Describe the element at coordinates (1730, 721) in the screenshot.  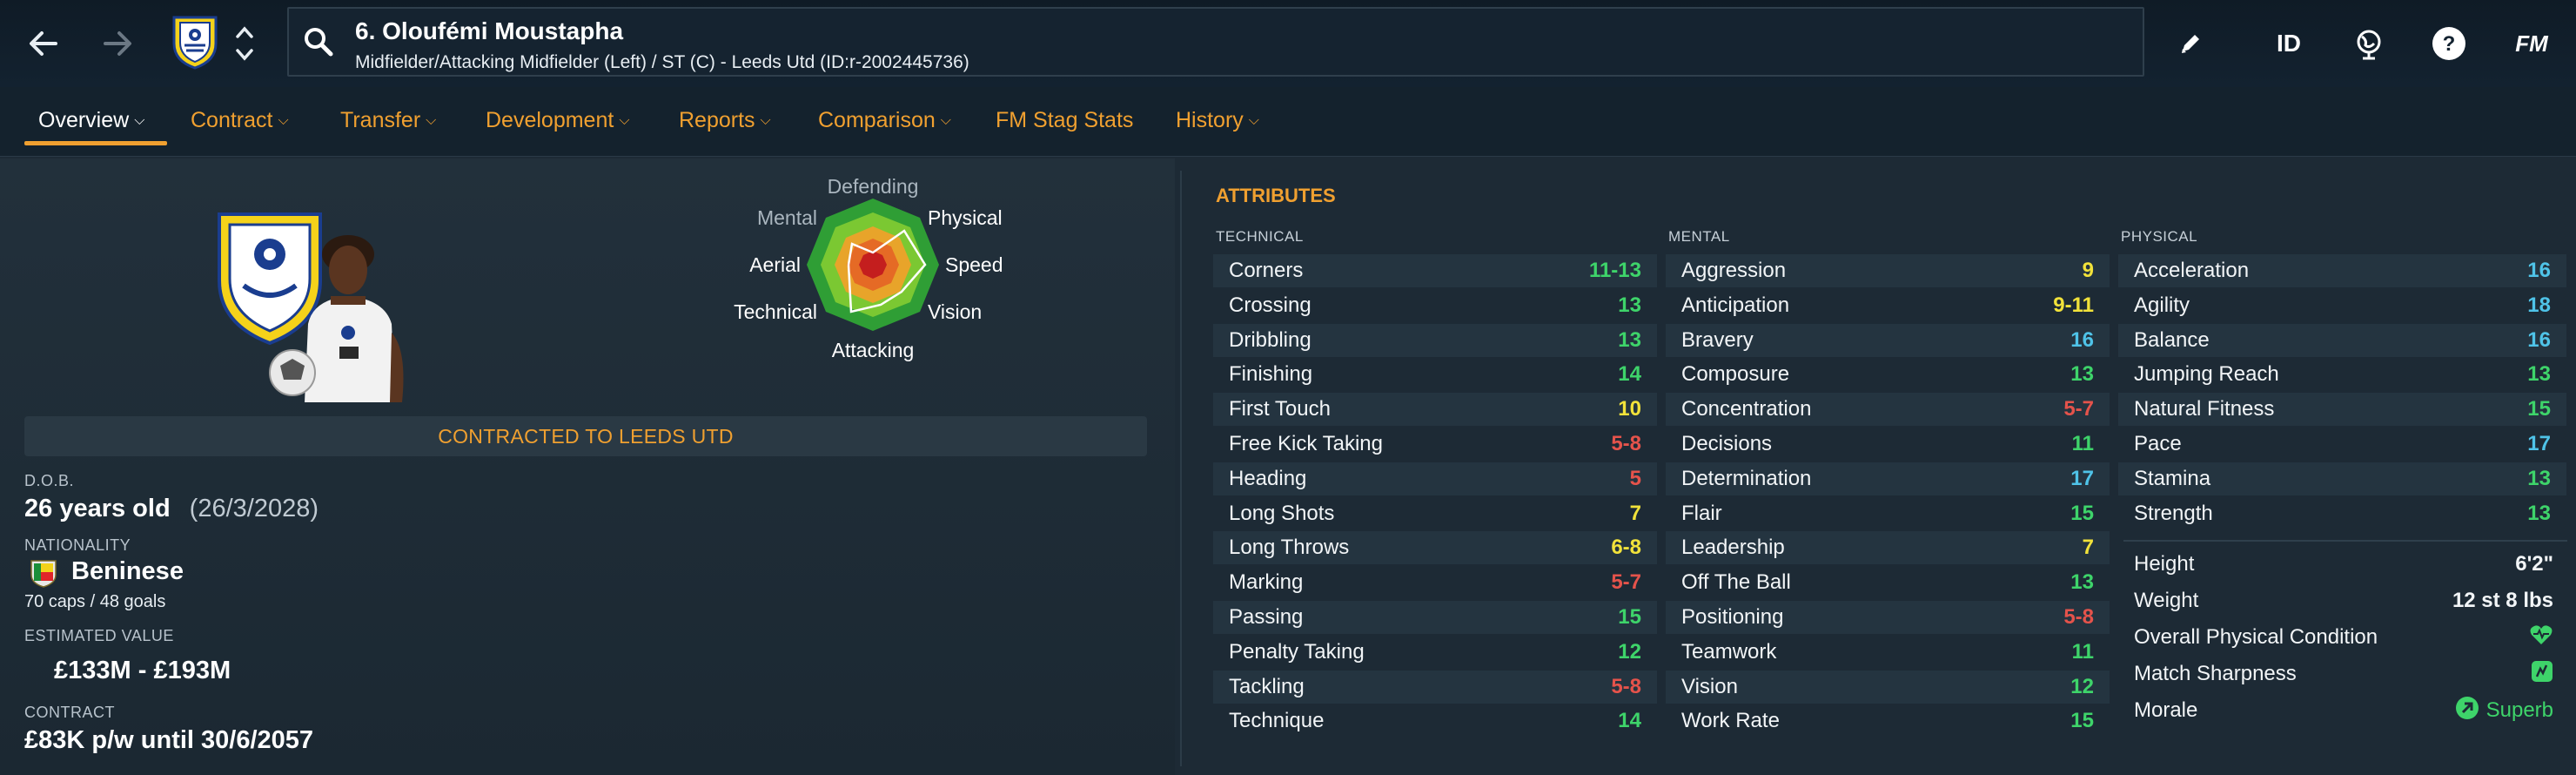
I see `attribute-name: Work Rate` at that location.